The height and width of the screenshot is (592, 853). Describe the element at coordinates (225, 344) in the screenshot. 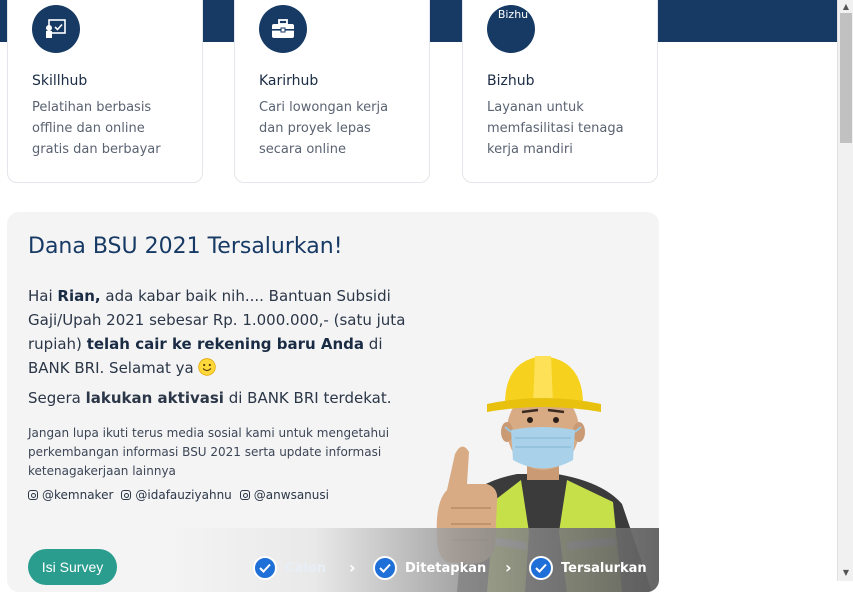

I see `message-highlight: telah cair ke rekening baru Anda` at that location.